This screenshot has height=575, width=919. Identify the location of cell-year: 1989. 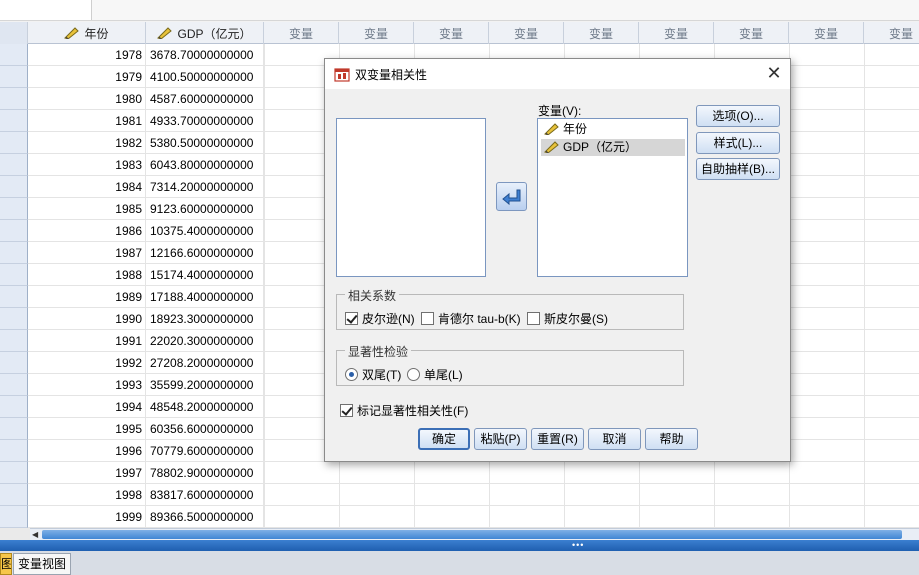
(87, 297).